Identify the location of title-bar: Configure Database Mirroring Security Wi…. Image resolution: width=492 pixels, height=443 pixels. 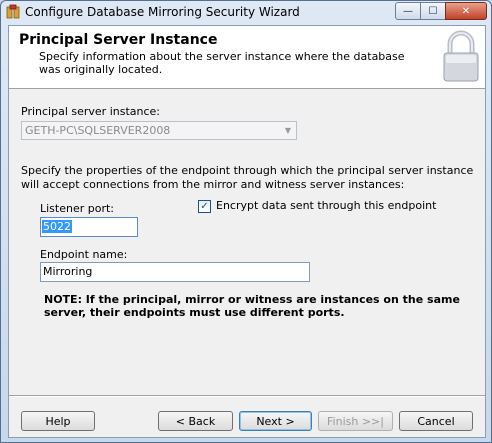
(246, 12).